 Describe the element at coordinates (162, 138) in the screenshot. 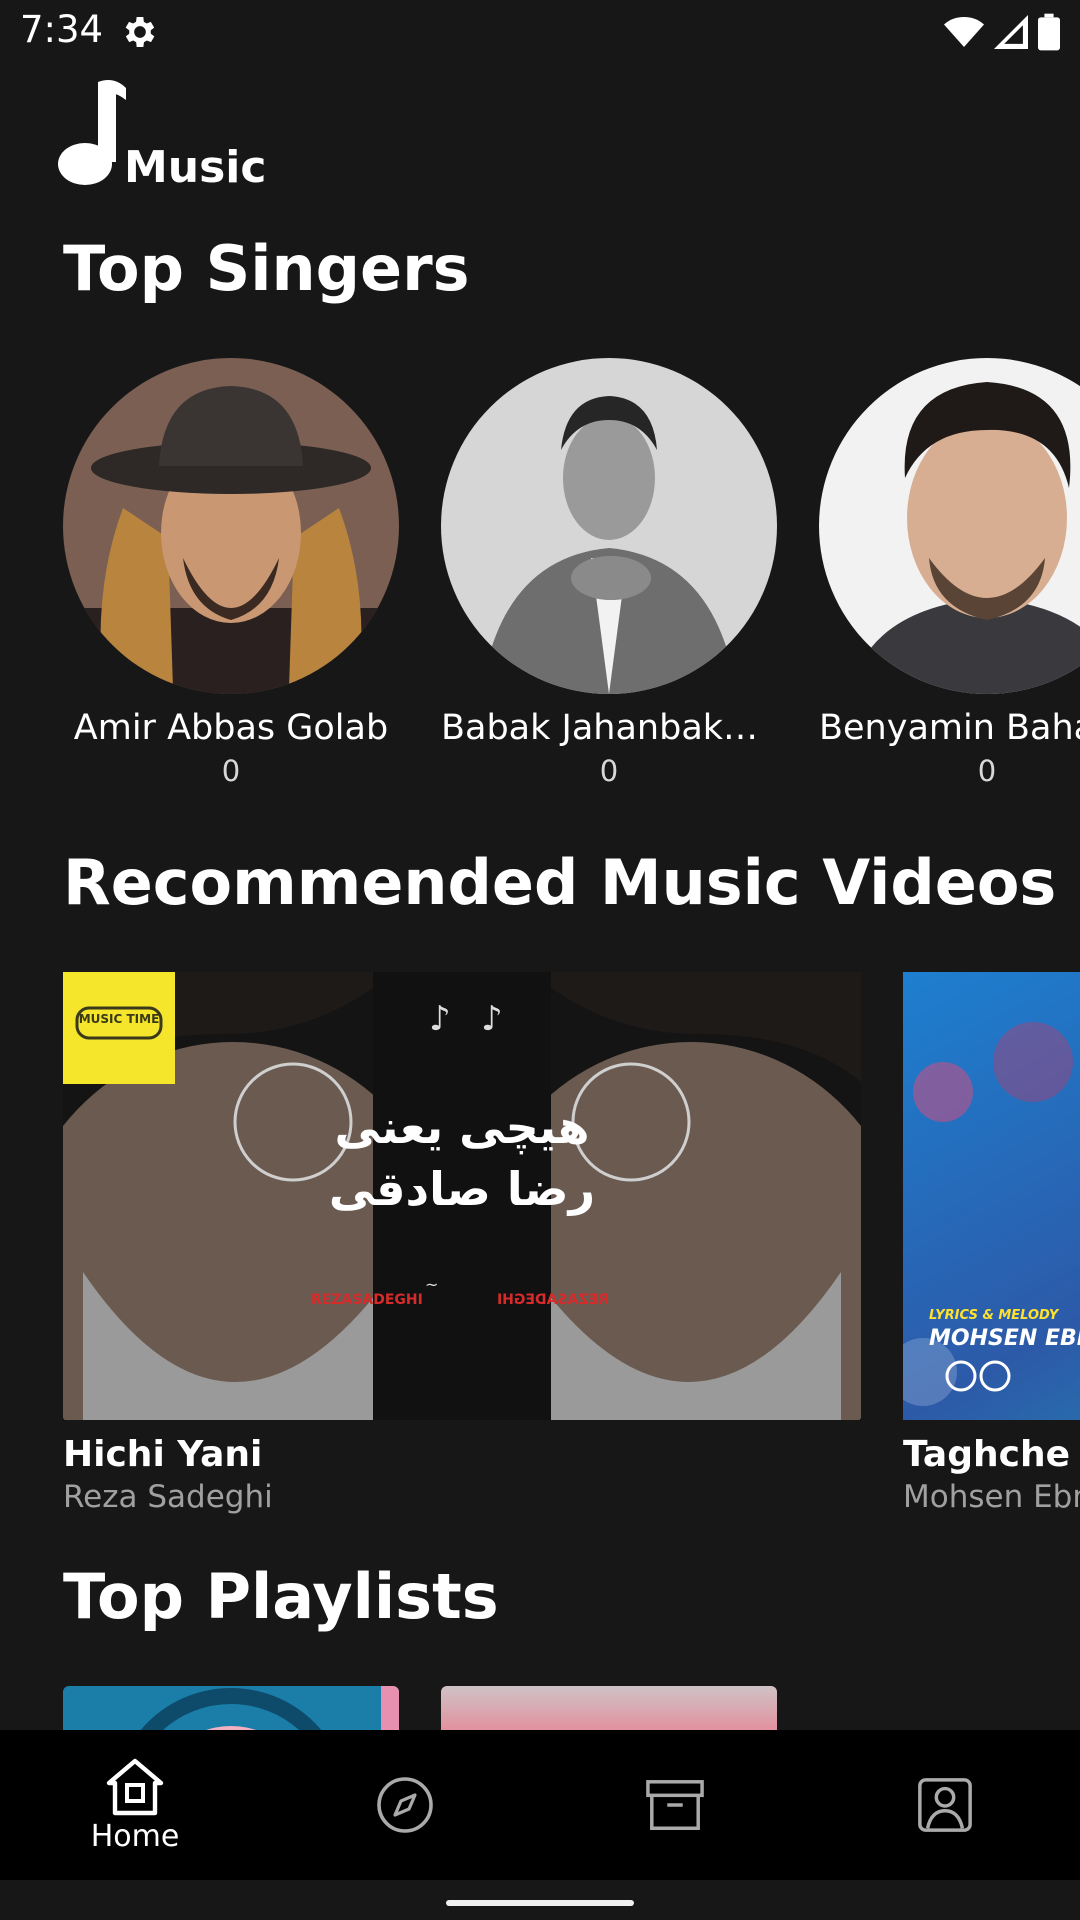

I see `app-logo: Music` at that location.